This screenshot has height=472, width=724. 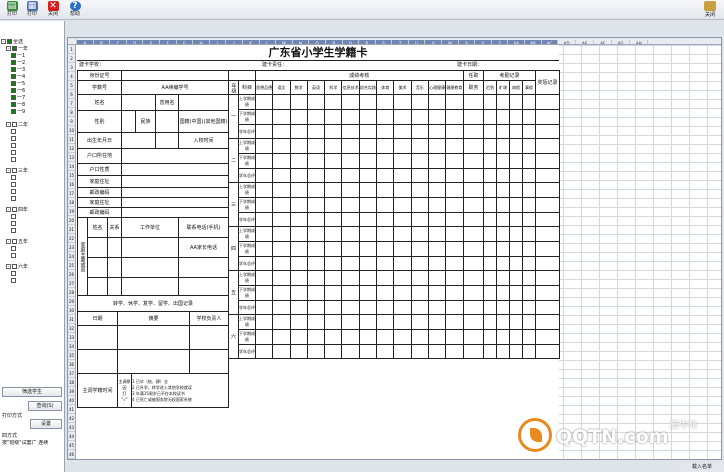 I want to click on tree-item-class: 一5, so click(x=31, y=84).